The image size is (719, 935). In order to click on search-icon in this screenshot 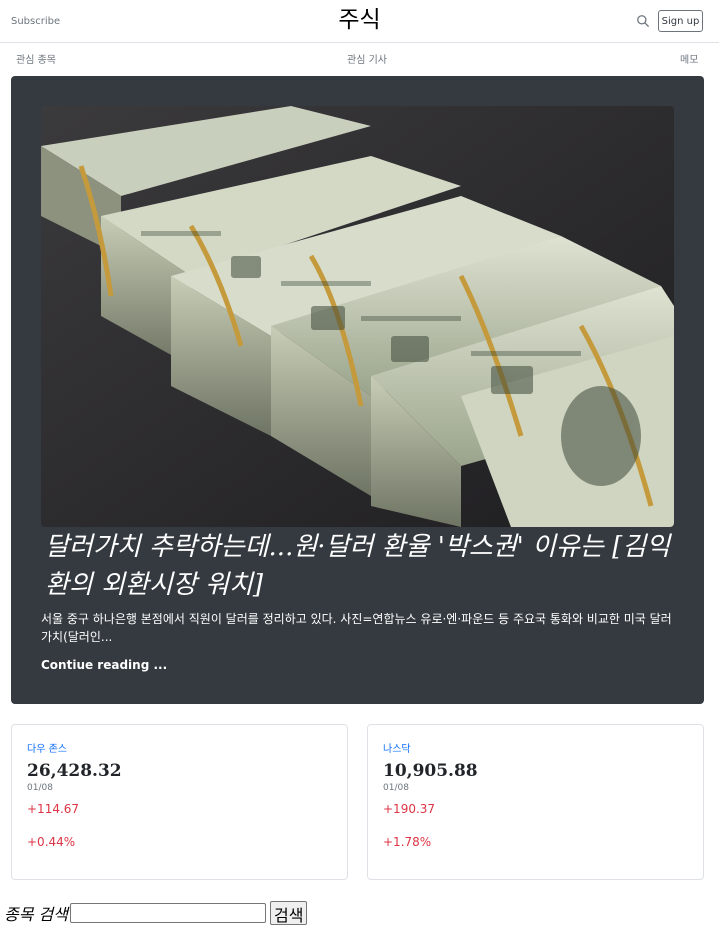, I will do `click(643, 21)`.